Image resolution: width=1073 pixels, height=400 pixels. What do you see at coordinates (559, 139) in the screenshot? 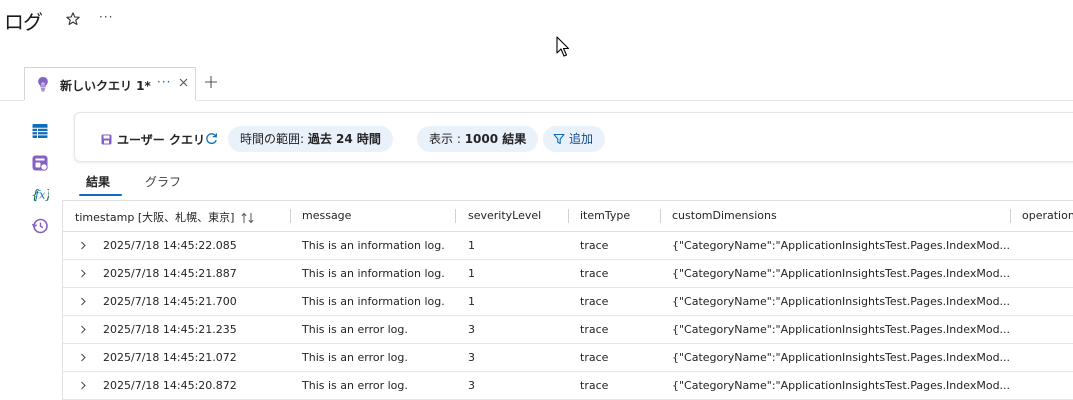
I see `filter-icon` at bounding box center [559, 139].